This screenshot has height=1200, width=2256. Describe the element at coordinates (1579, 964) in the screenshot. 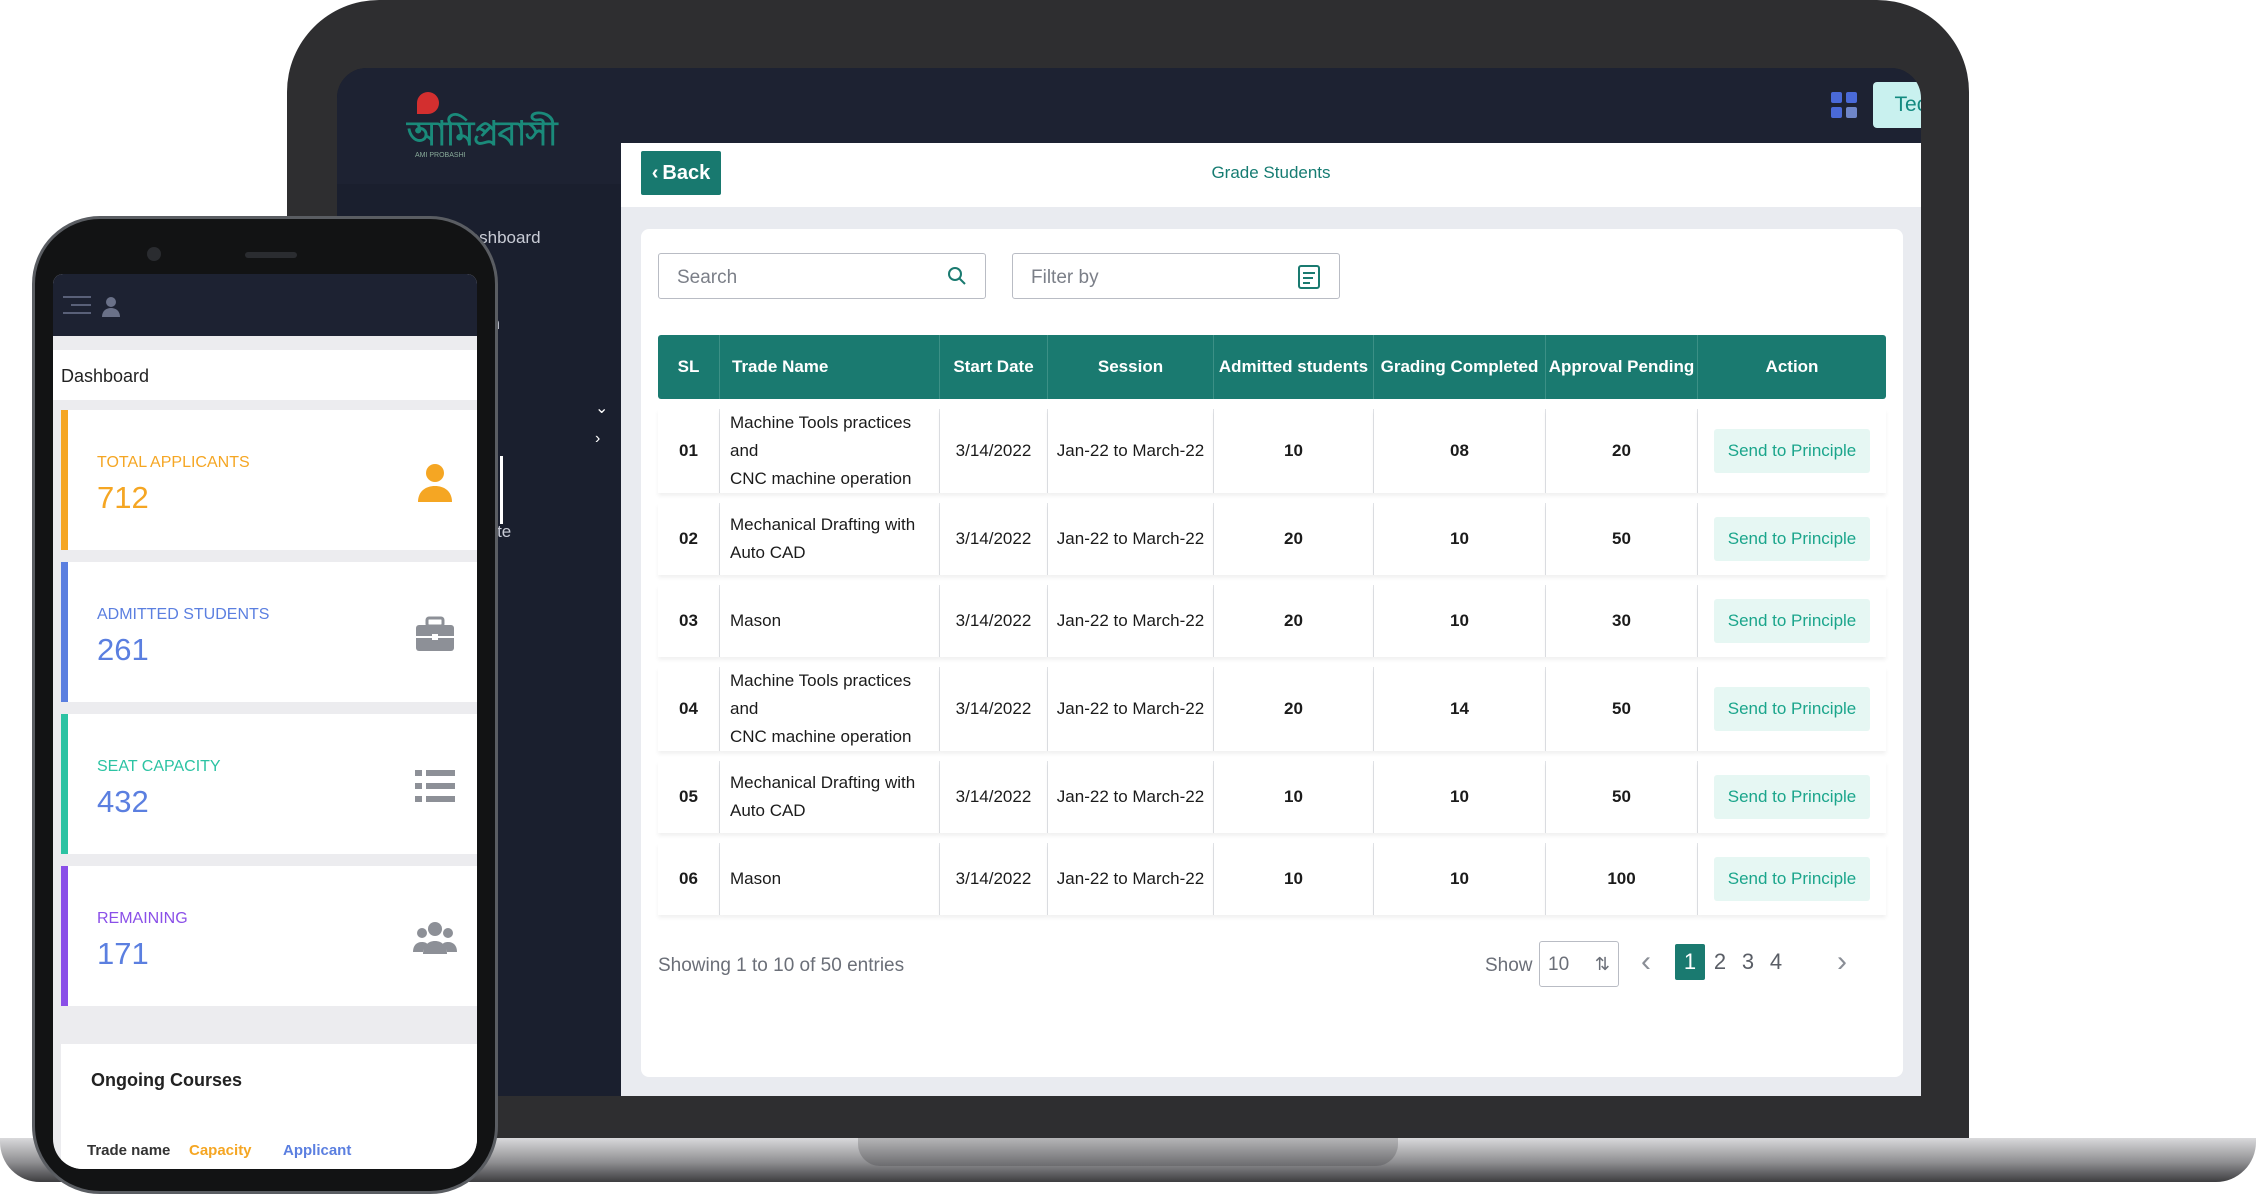

I see `page-size-select: 10 ⇅` at that location.